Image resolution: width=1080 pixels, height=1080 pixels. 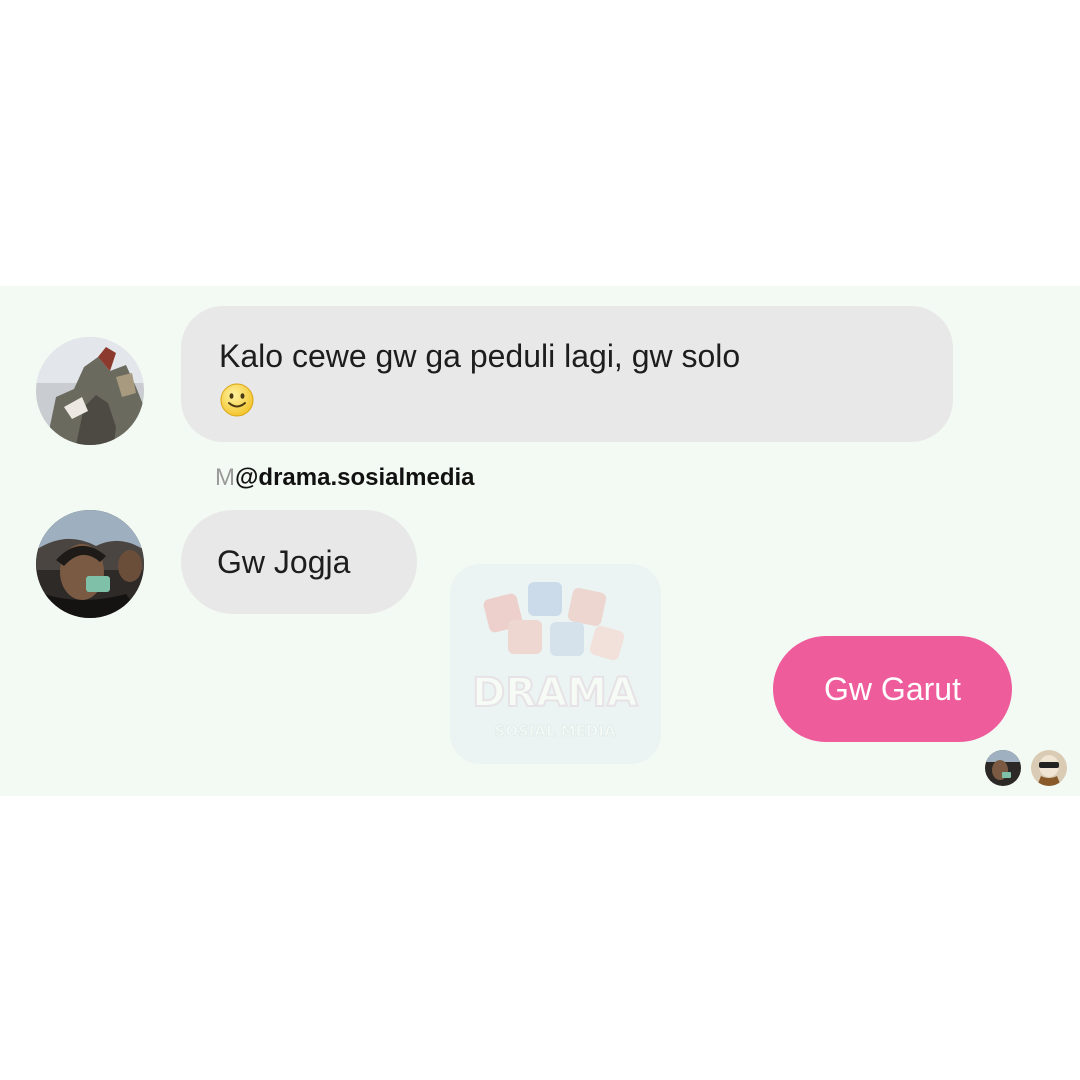 I want to click on message-text: Gw Garut, so click(x=892, y=689).